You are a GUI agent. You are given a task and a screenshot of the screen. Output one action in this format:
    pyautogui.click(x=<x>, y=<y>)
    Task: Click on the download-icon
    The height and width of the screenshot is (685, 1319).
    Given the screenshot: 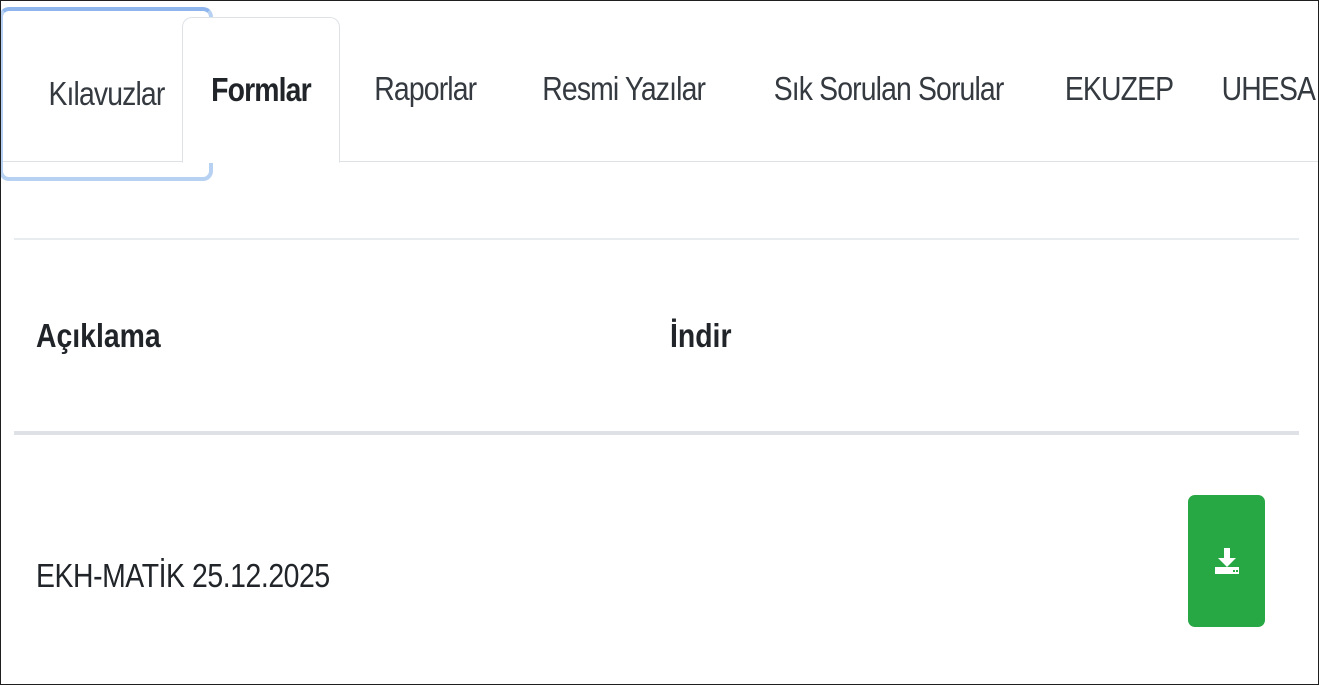 What is the action you would take?
    pyautogui.click(x=1226, y=561)
    